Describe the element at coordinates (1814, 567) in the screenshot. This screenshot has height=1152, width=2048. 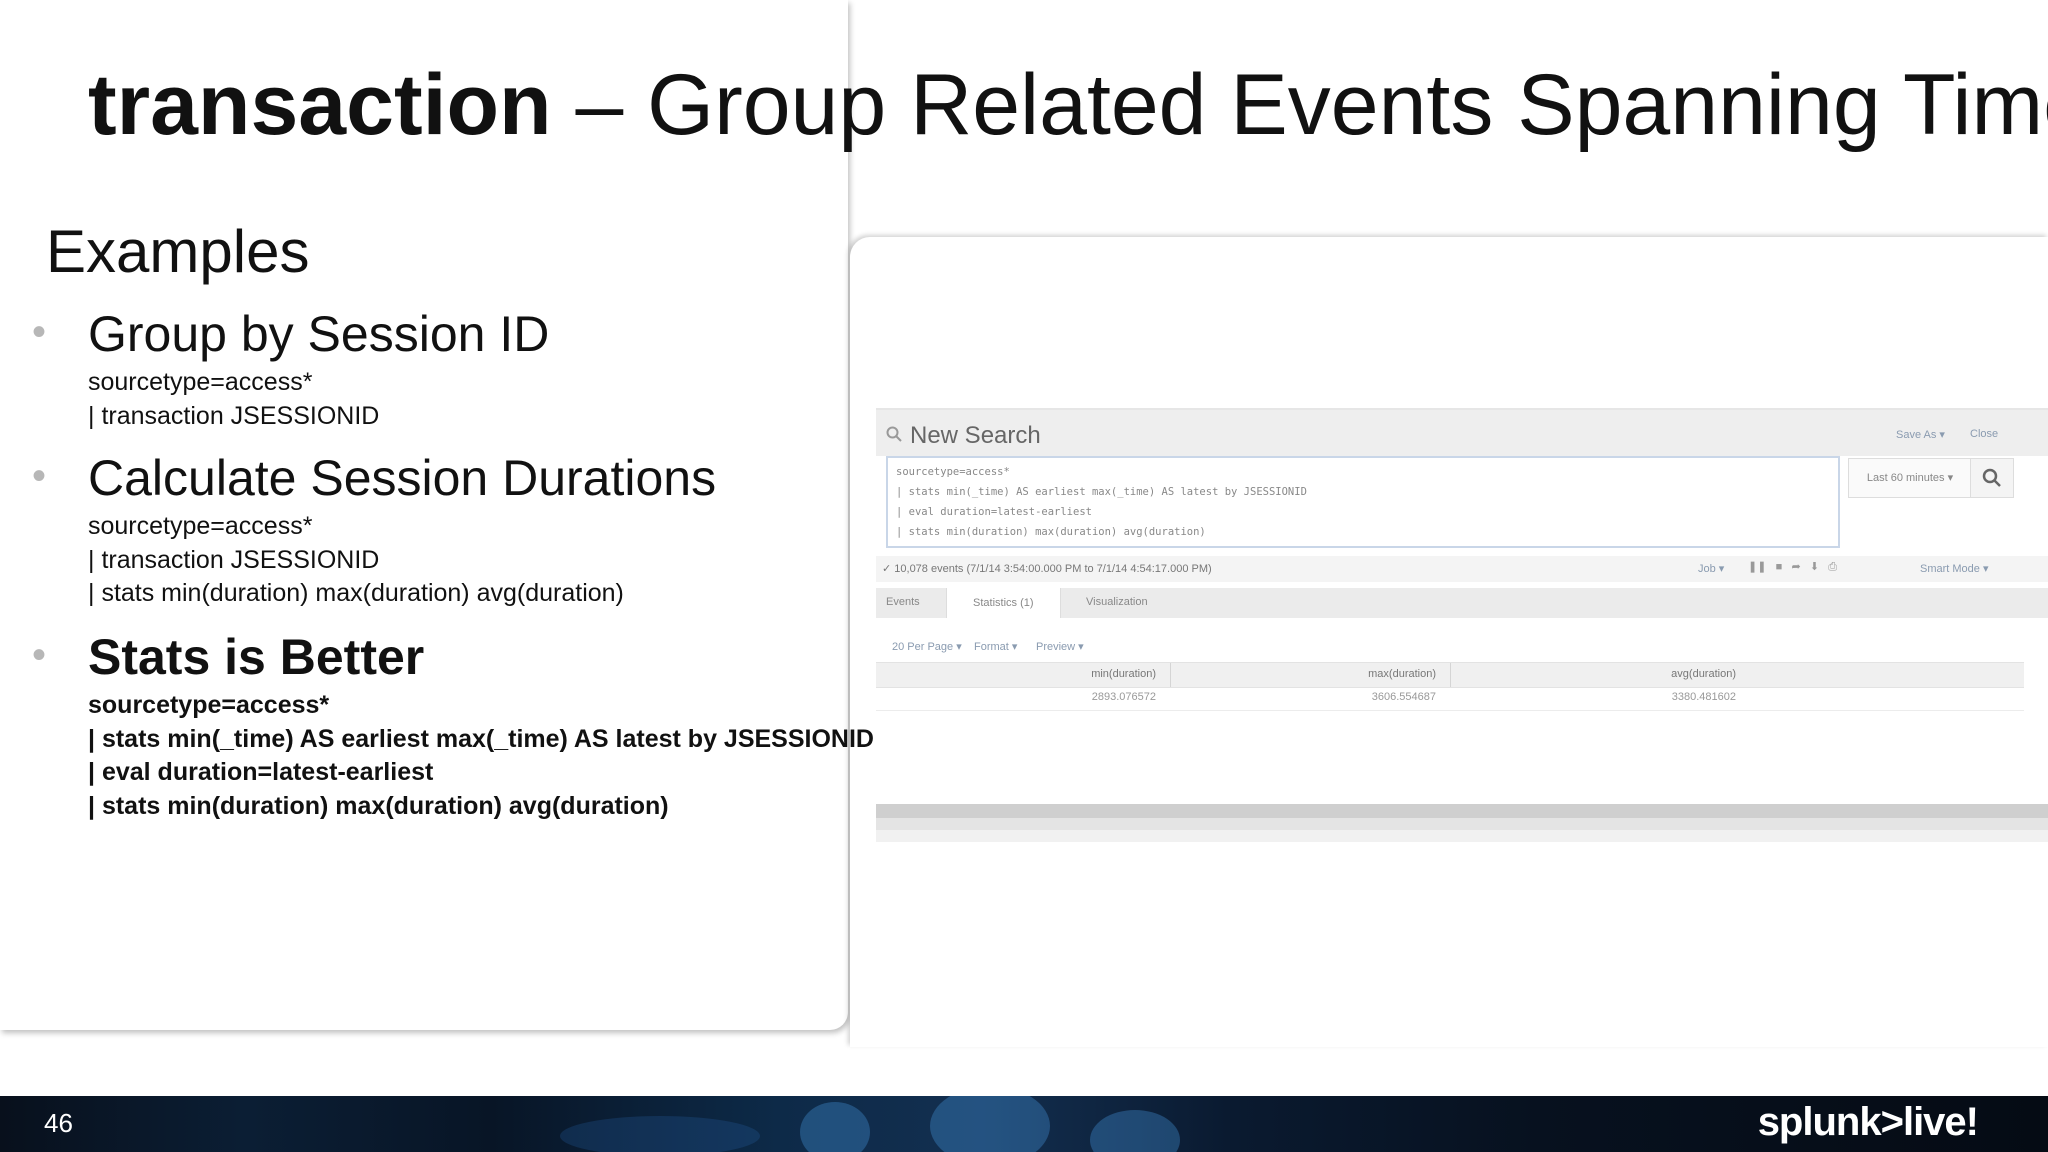
I see `export-icon: ⬇` at that location.